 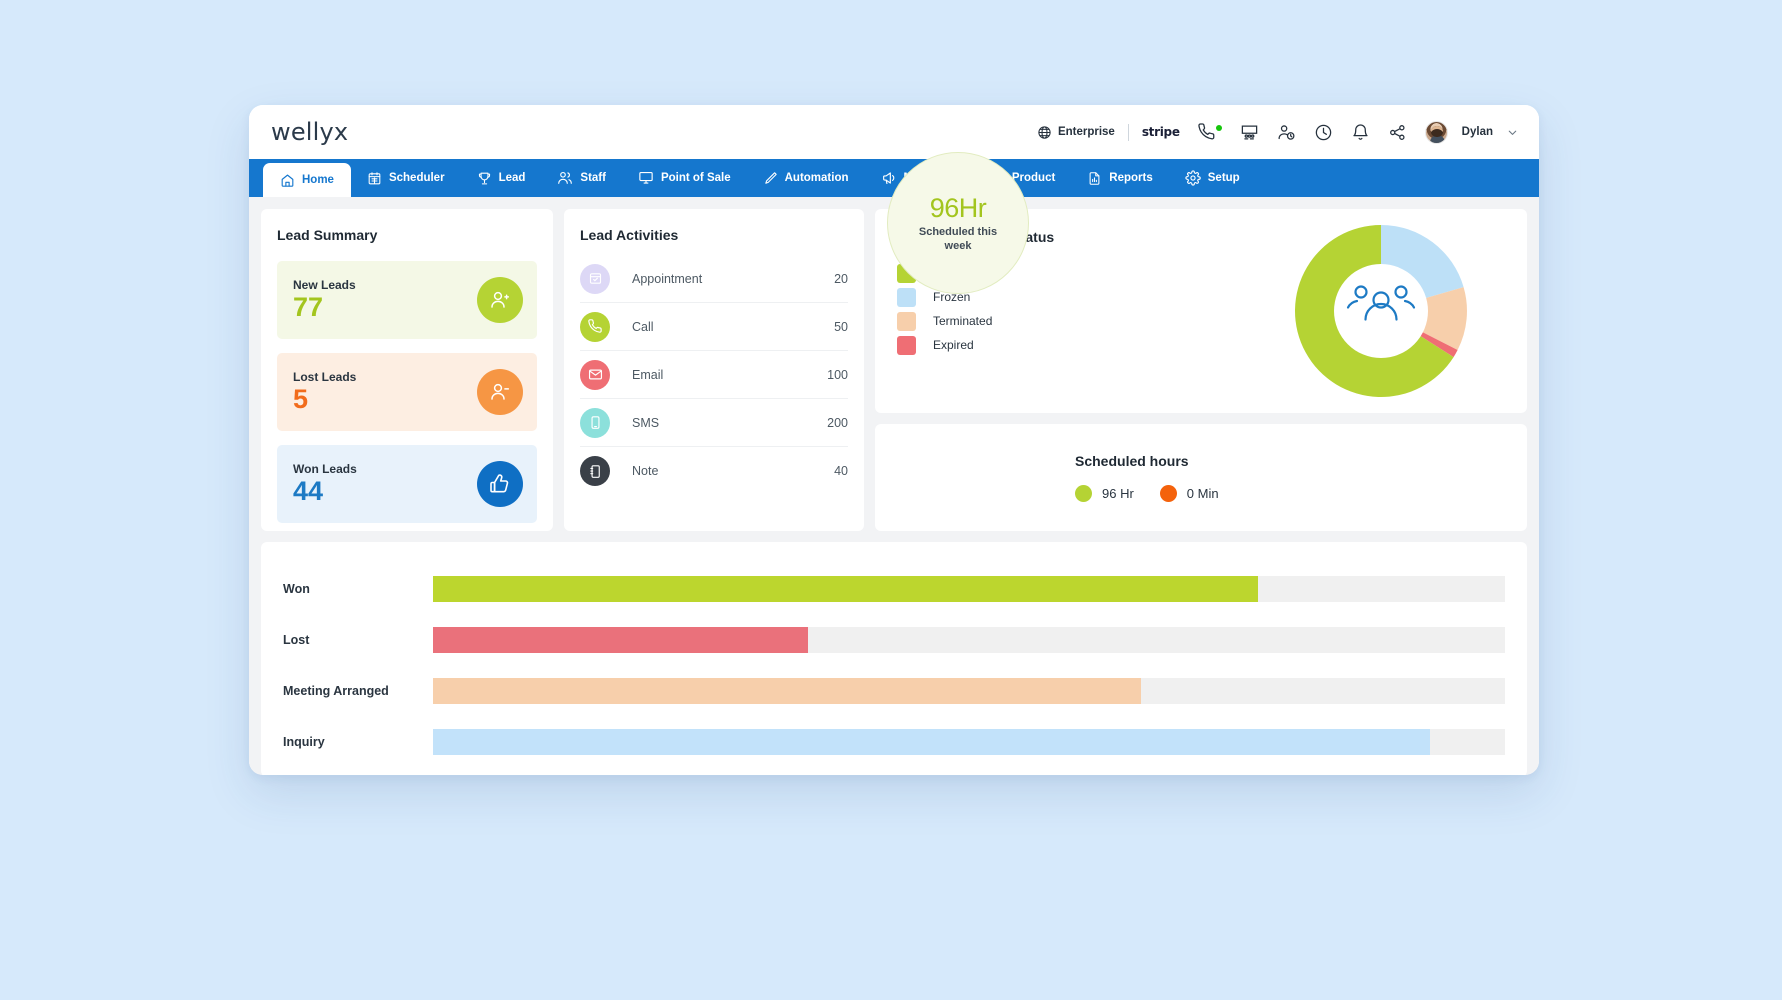 I want to click on presentation-board-icon, so click(x=1249, y=132).